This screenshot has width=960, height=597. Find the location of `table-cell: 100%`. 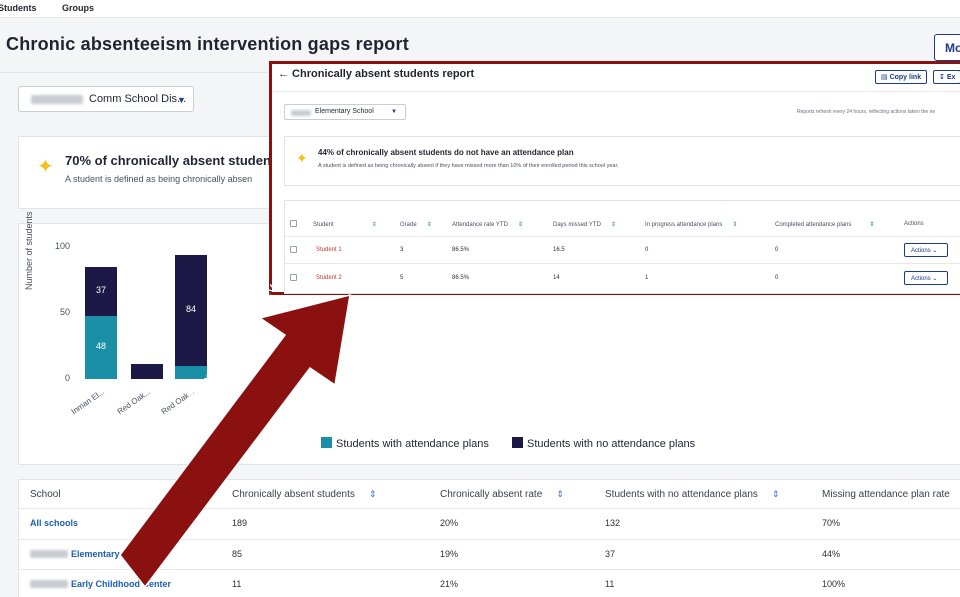

table-cell: 100% is located at coordinates (834, 584).